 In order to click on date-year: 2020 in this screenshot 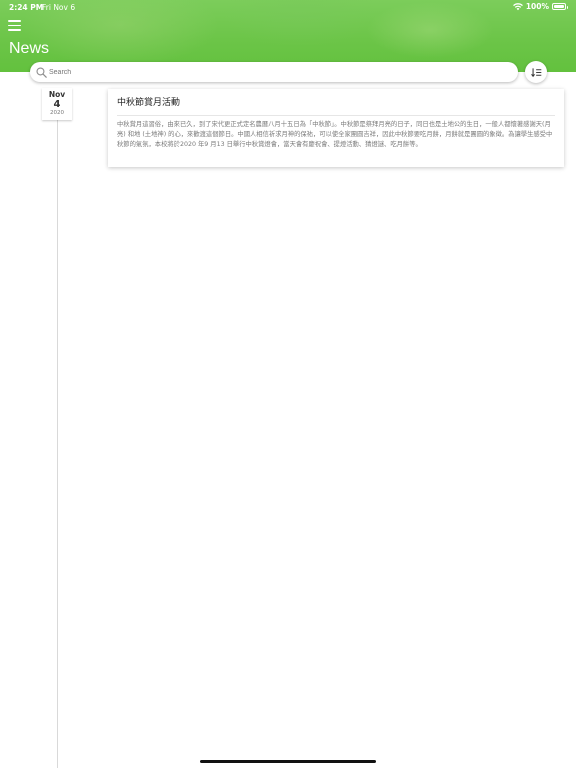, I will do `click(57, 113)`.